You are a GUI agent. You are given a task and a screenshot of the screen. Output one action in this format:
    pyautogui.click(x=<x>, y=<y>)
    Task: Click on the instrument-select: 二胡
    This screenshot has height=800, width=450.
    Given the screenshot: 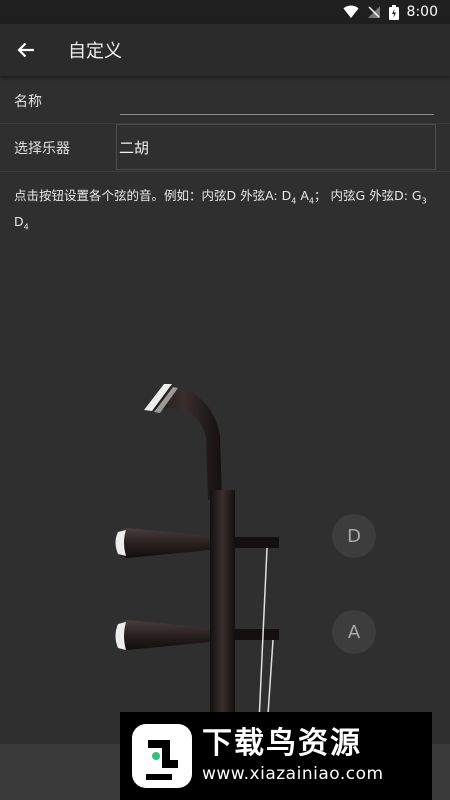 What is the action you would take?
    pyautogui.click(x=276, y=147)
    